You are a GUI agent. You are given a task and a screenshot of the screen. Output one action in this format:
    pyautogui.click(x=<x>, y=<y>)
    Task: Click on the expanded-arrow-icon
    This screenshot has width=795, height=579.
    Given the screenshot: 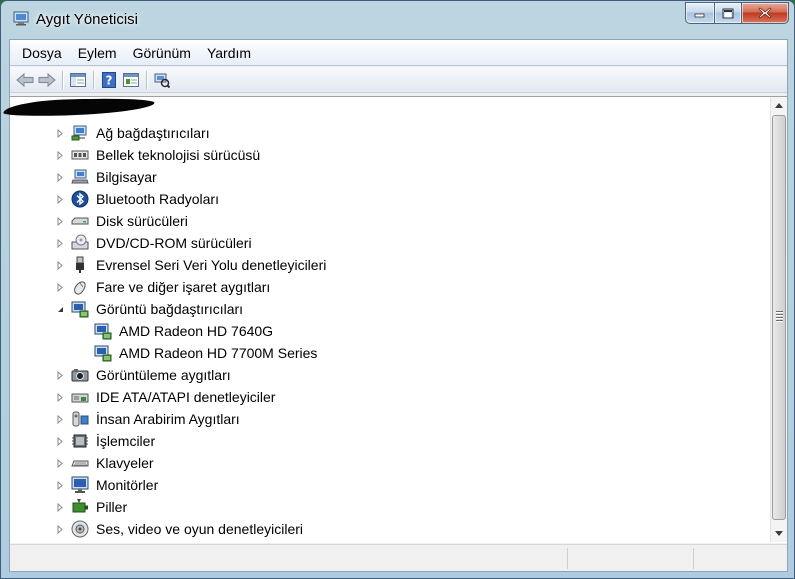 What is the action you would take?
    pyautogui.click(x=60, y=309)
    